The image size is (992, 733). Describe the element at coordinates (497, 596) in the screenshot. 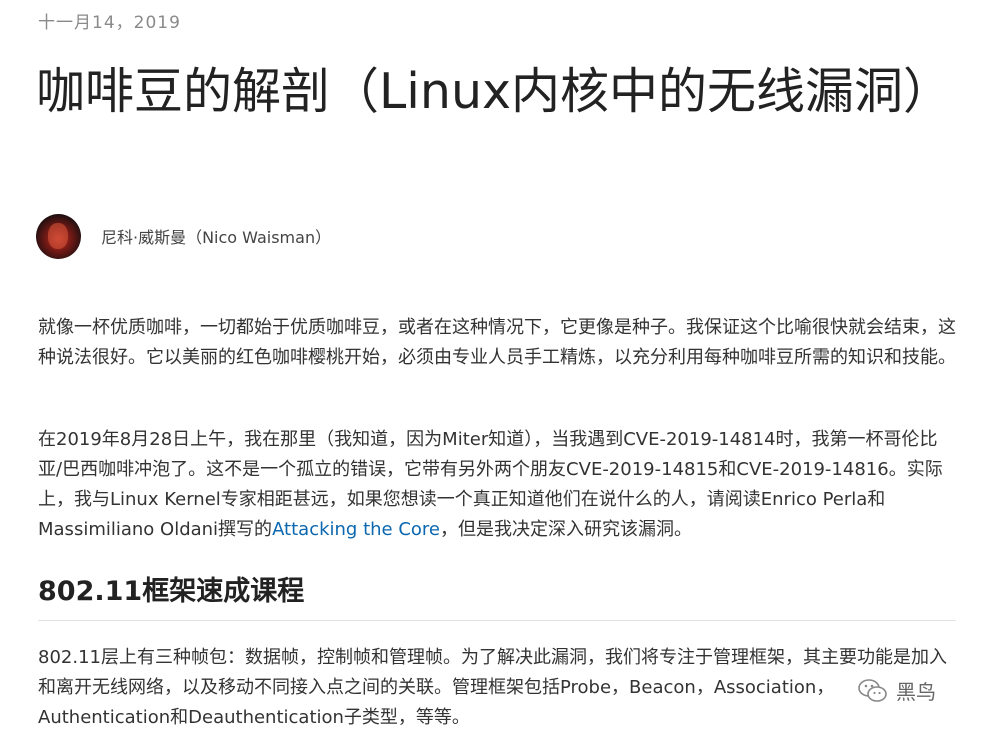

I see `section-heading: 802.11框架速成课程` at that location.